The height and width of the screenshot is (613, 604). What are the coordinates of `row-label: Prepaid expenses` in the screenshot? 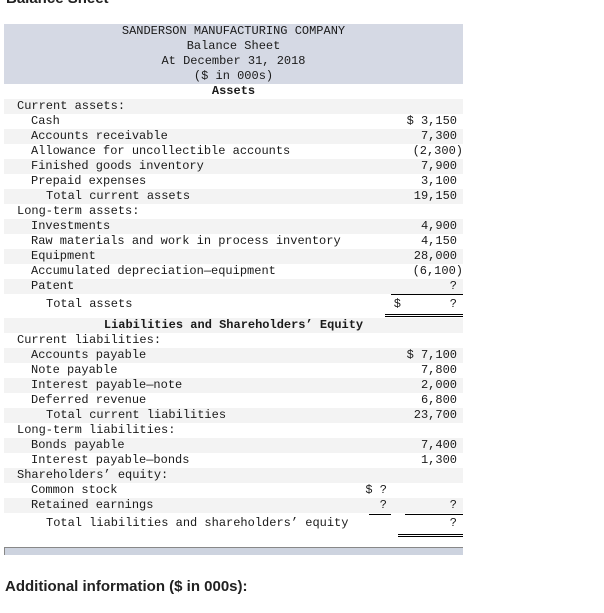 It's located at (89, 181).